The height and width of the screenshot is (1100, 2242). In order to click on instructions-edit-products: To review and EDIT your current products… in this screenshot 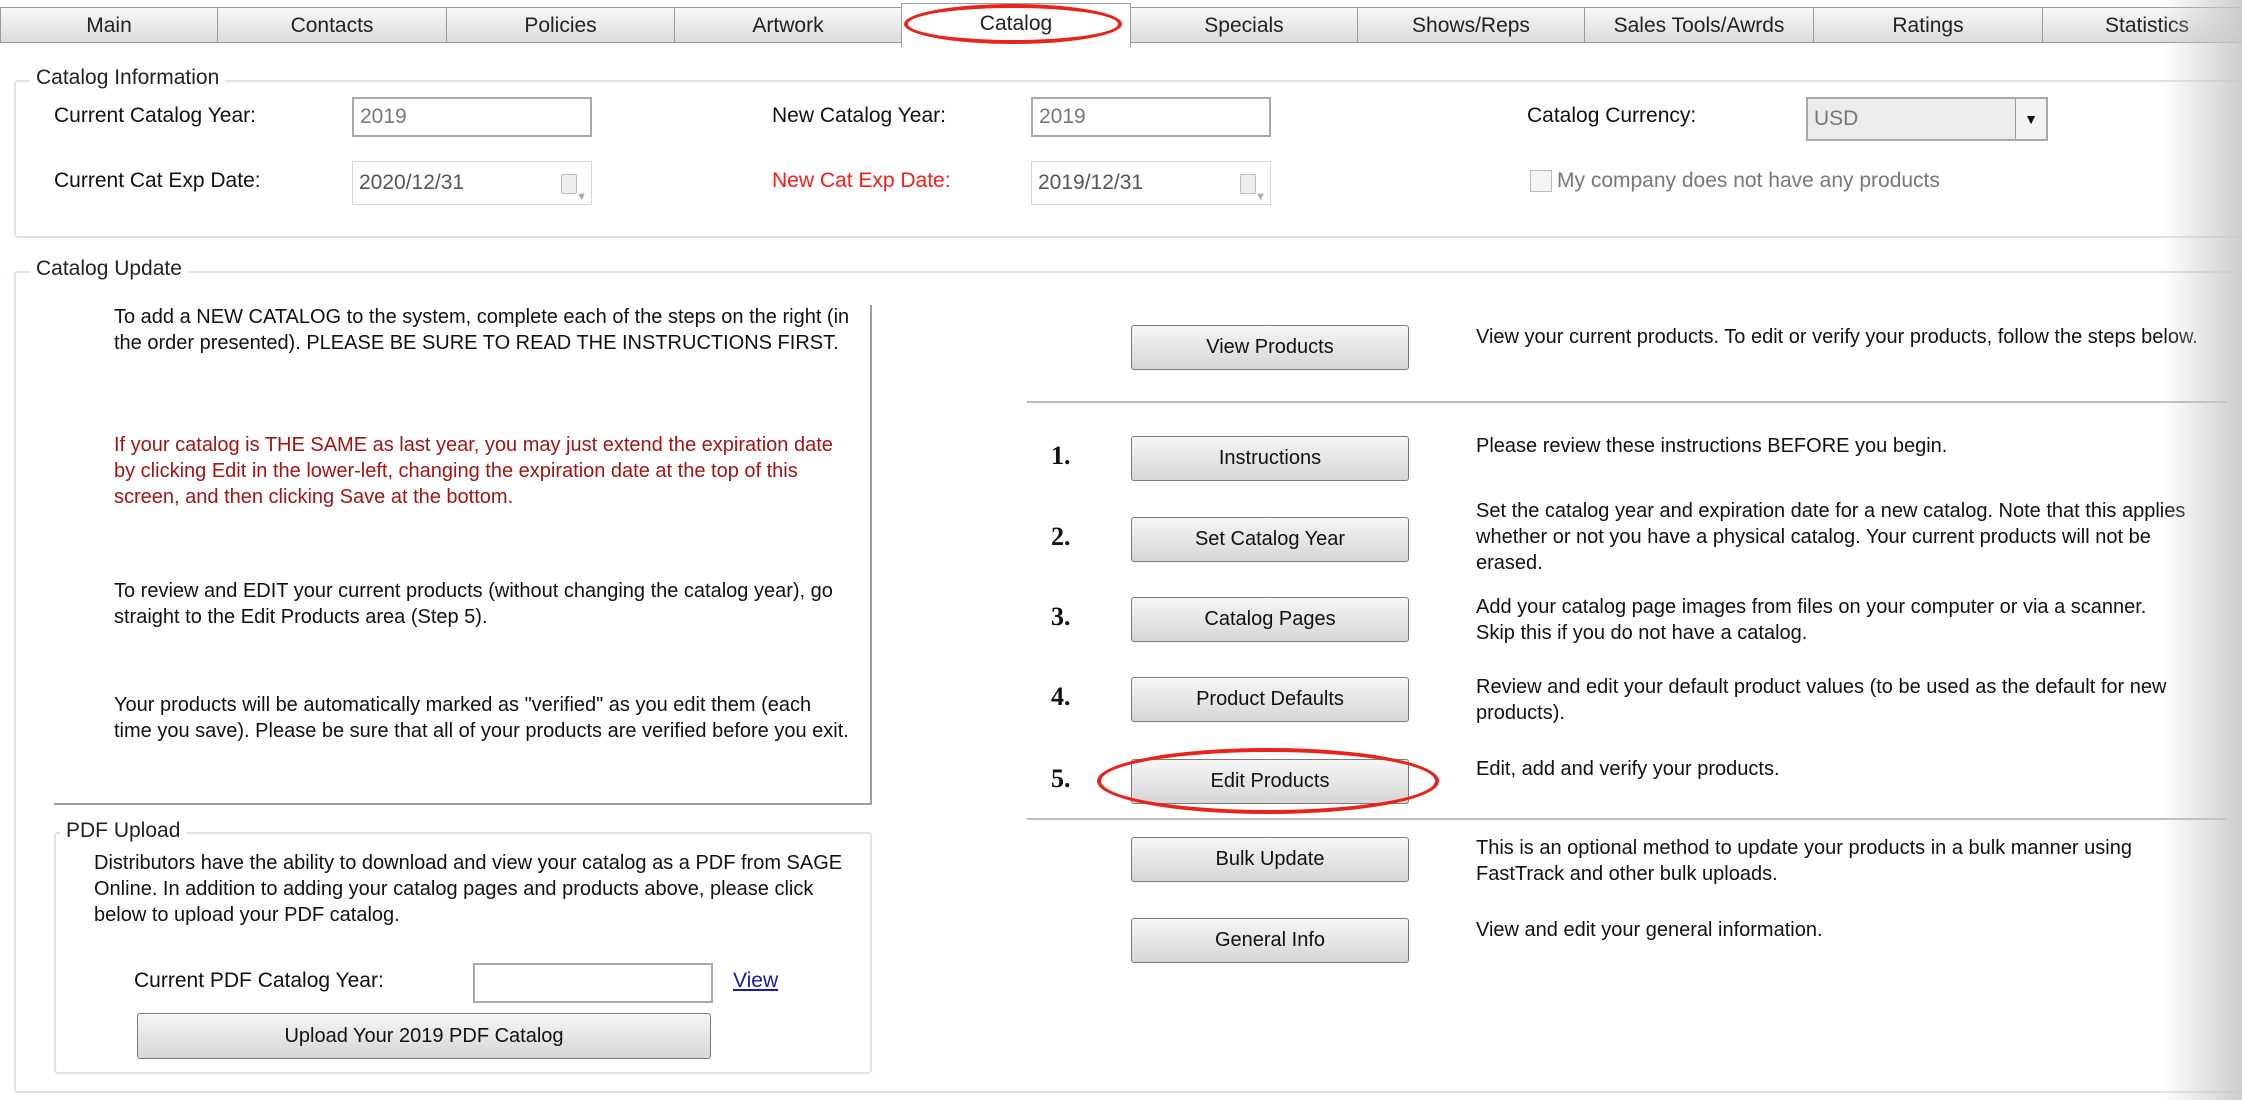, I will do `click(473, 604)`.